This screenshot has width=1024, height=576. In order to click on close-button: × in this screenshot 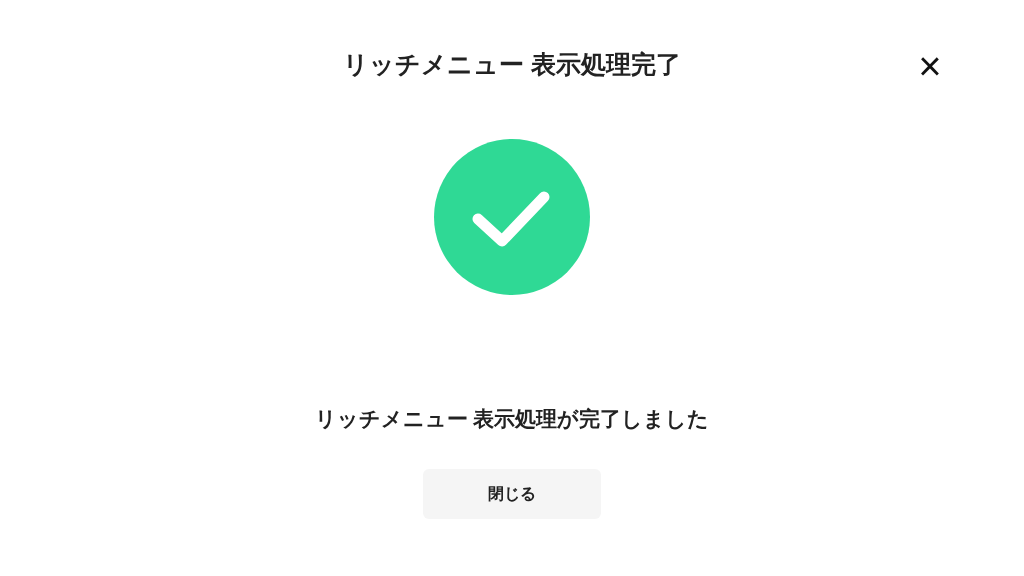, I will do `click(930, 66)`.